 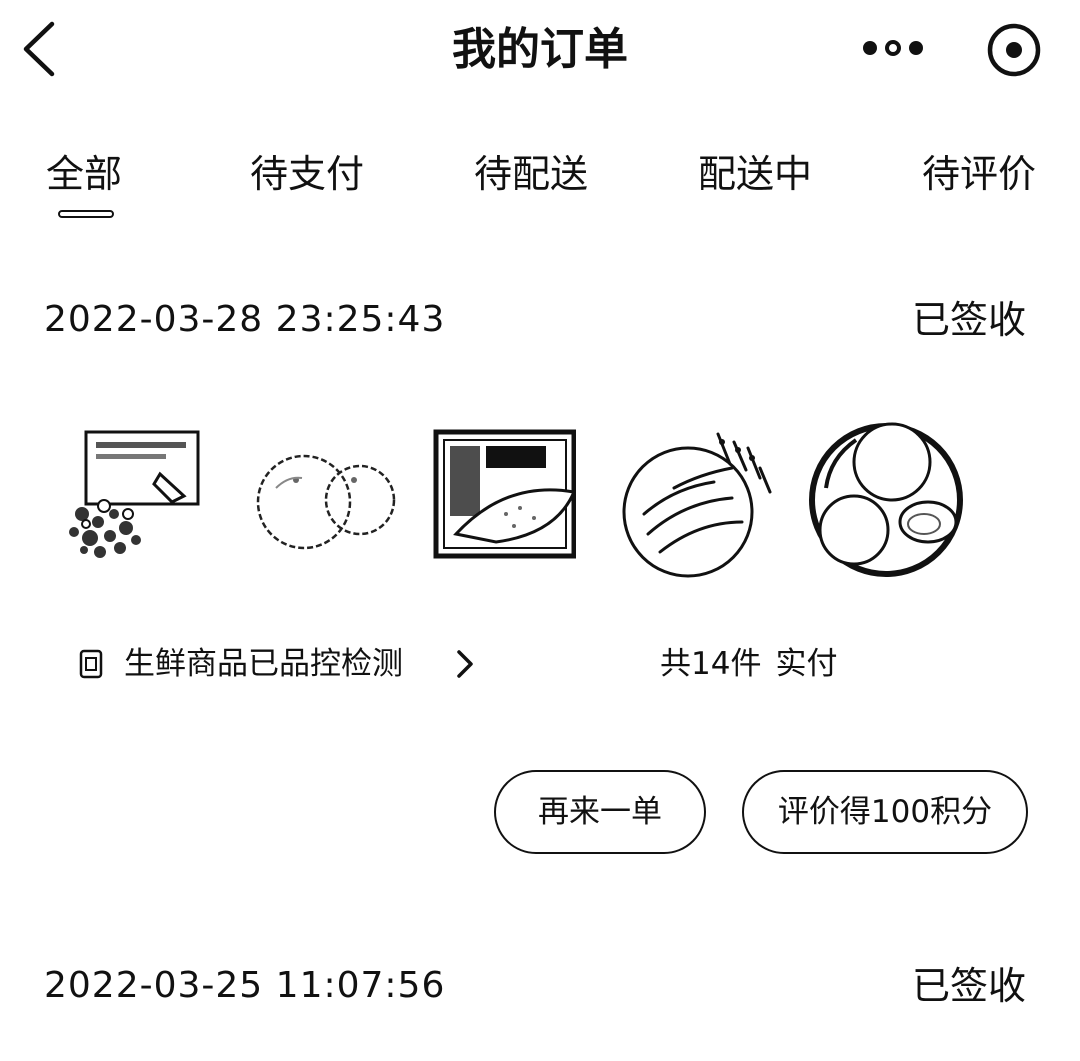 I want to click on tab-all: 全部, so click(x=84, y=174).